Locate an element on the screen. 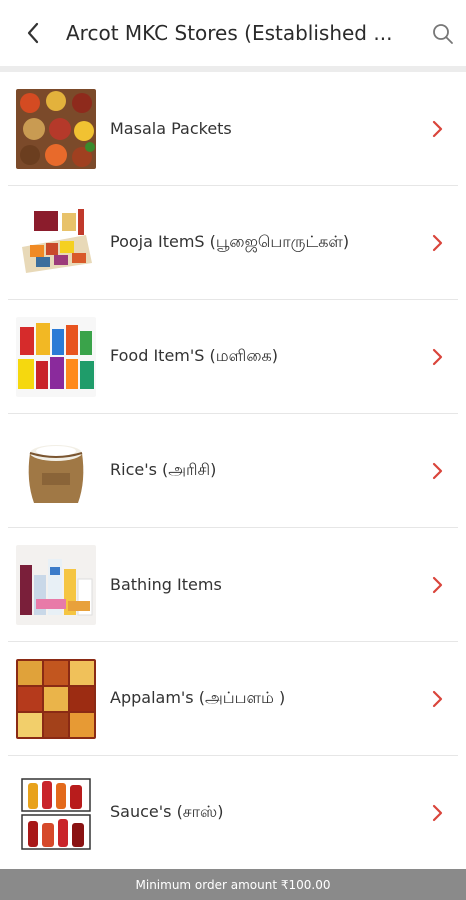 The height and width of the screenshot is (900, 466). chevron-left-icon is located at coordinates (33, 33).